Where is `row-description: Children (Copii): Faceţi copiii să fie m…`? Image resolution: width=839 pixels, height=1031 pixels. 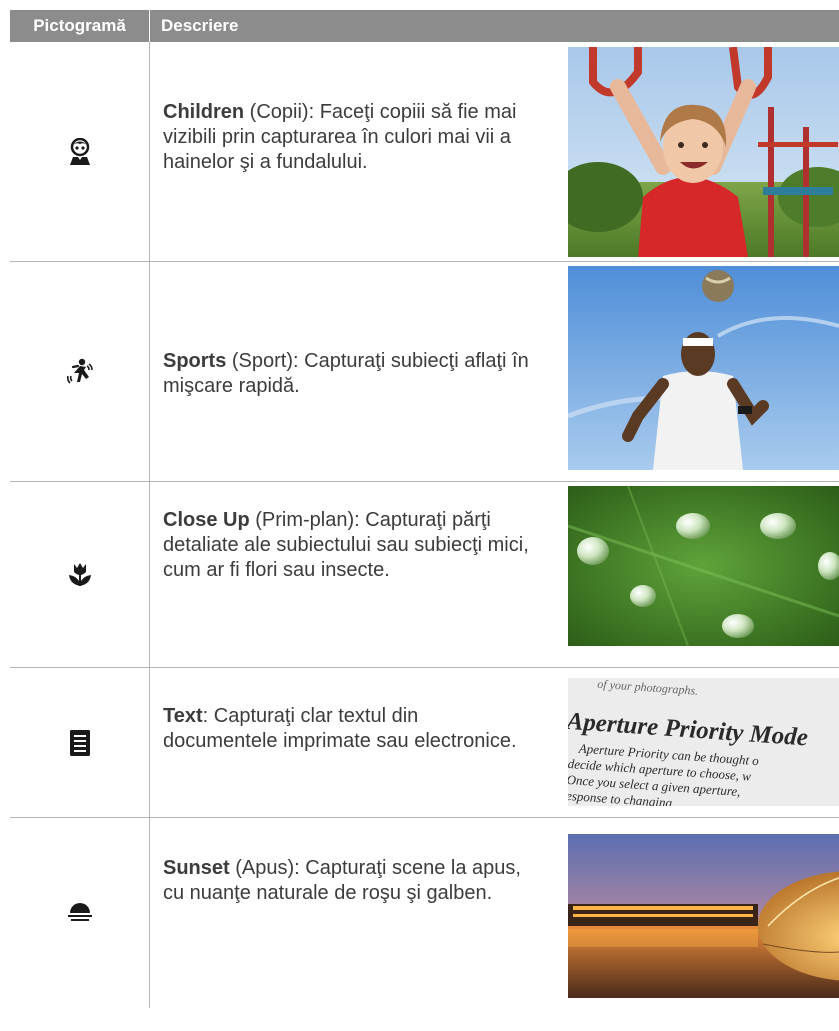
row-description: Children (Copii): Faceţi copiii să fie m… is located at coordinates (340, 137).